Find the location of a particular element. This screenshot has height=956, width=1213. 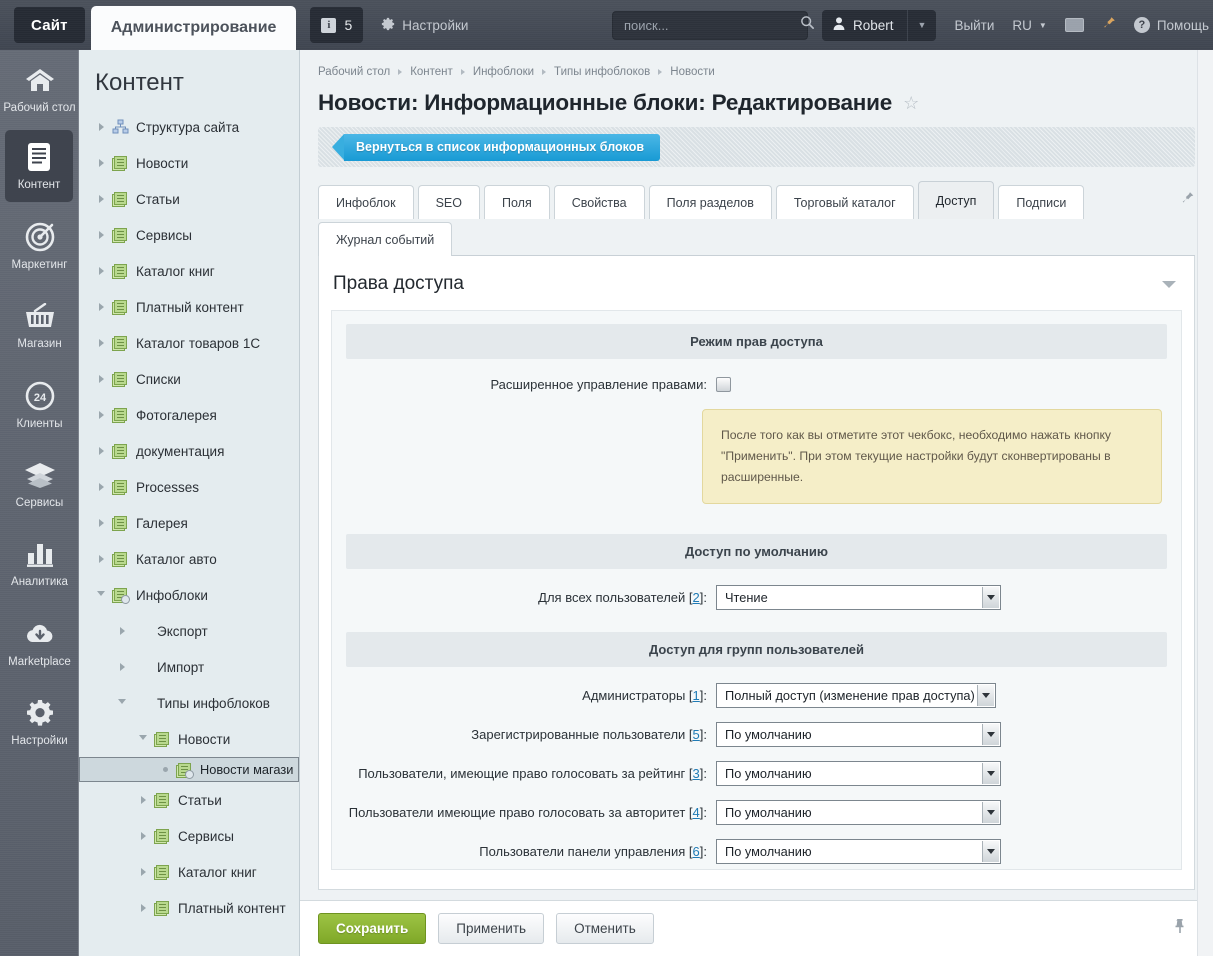

tree-node: Списки is located at coordinates (189, 379).